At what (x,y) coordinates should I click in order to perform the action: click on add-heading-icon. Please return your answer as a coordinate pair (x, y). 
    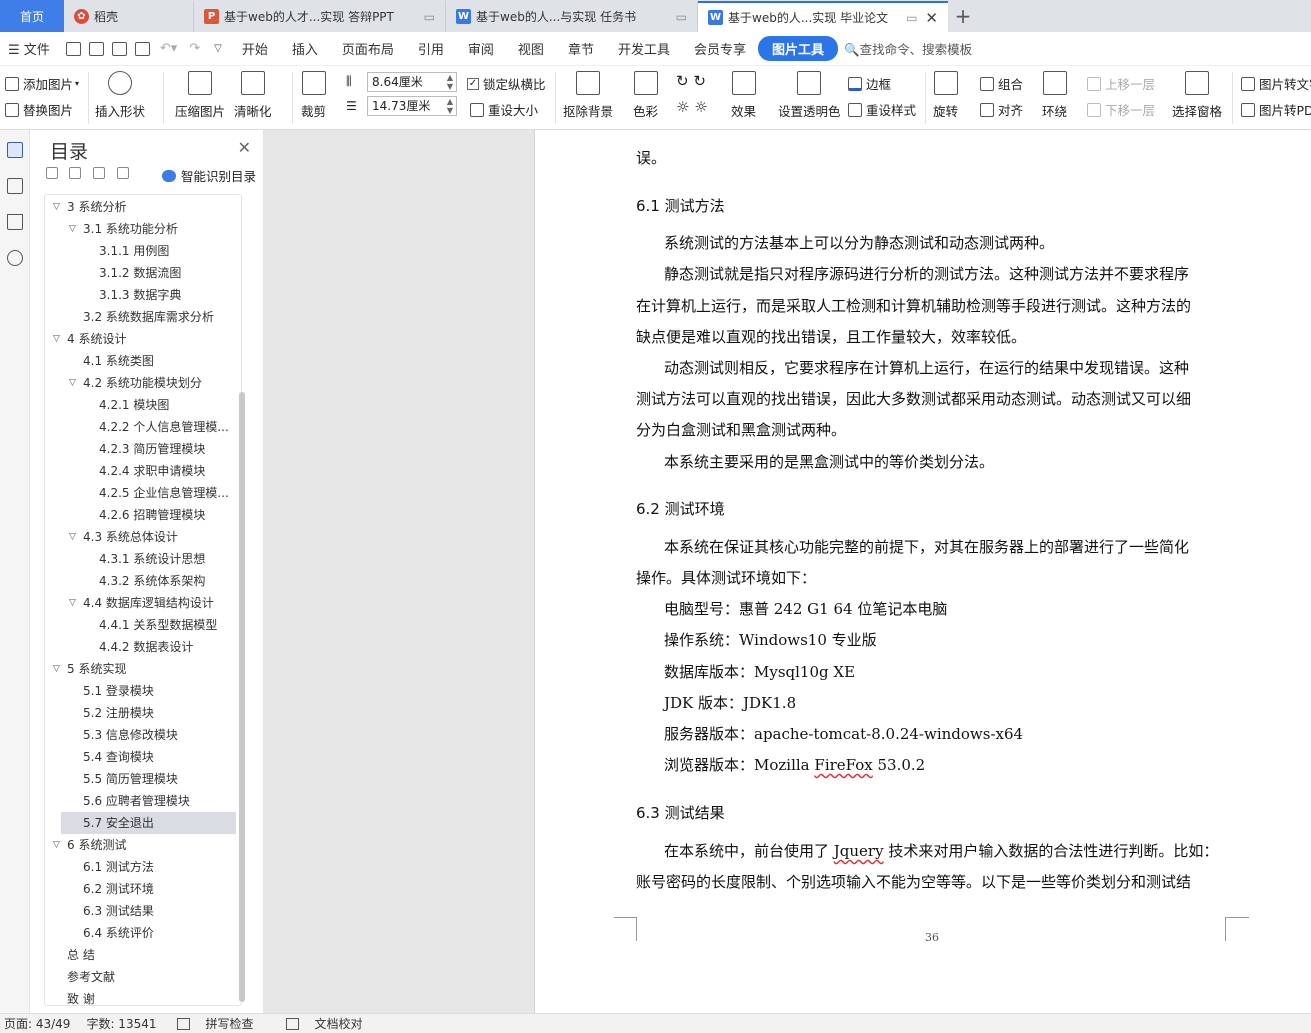
    Looking at the image, I should click on (99, 173).